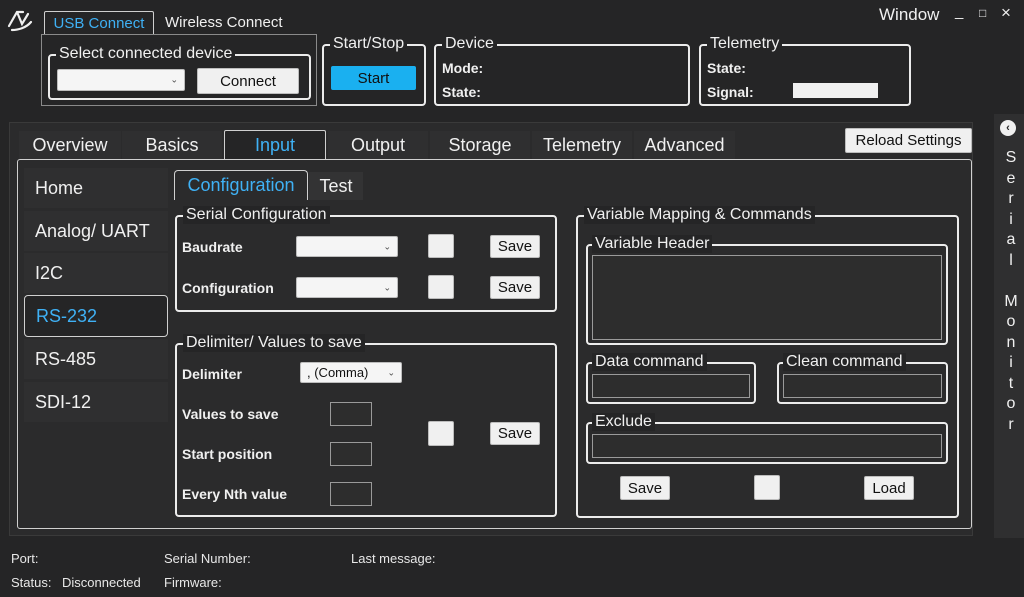 This screenshot has height=597, width=1024. What do you see at coordinates (1011, 383) in the screenshot?
I see `serial-monitor-letter: t` at bounding box center [1011, 383].